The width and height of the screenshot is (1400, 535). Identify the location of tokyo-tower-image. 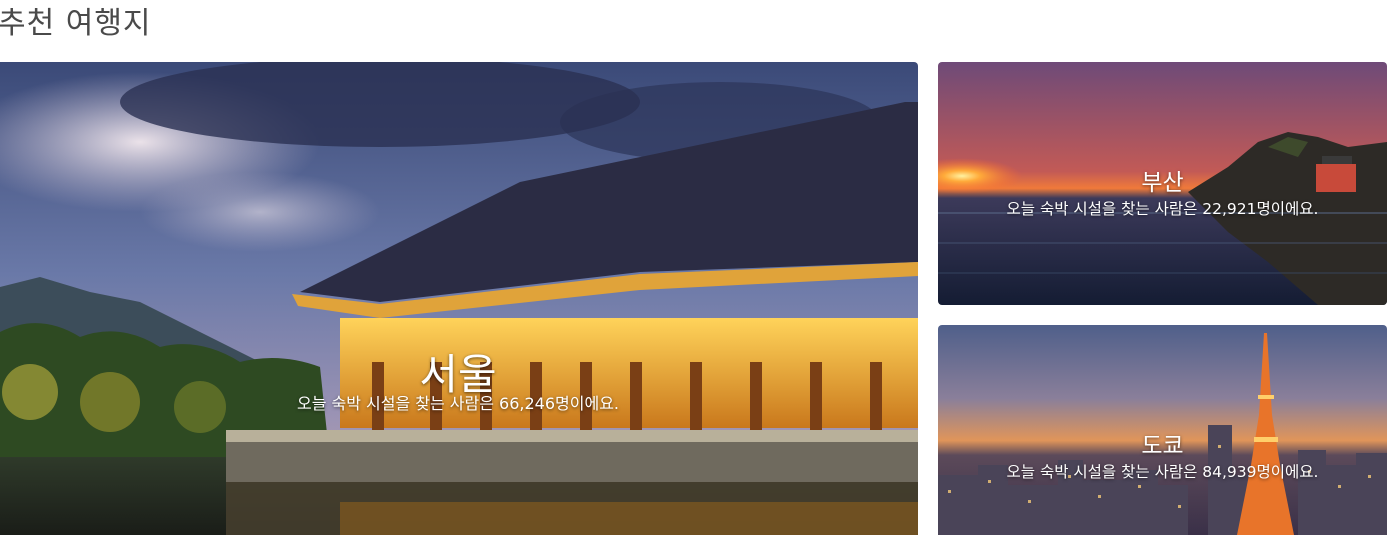
(1162, 430).